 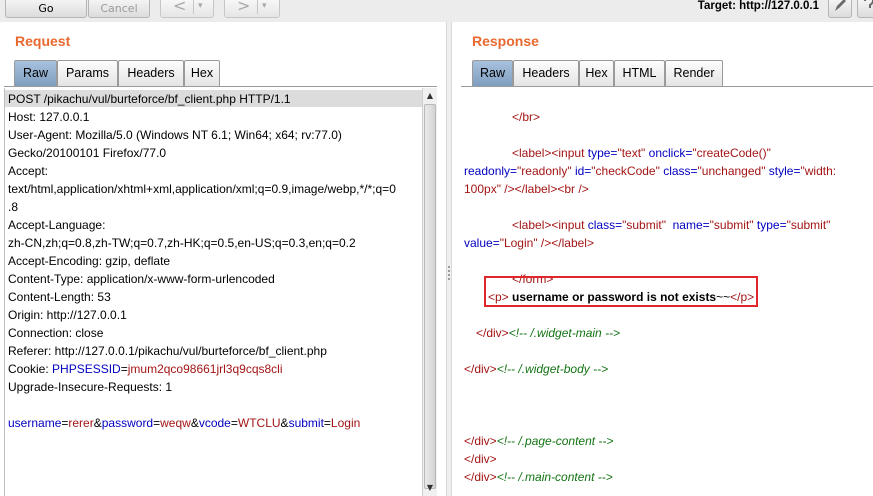 What do you see at coordinates (482, 243) in the screenshot?
I see `html-attr: value=` at bounding box center [482, 243].